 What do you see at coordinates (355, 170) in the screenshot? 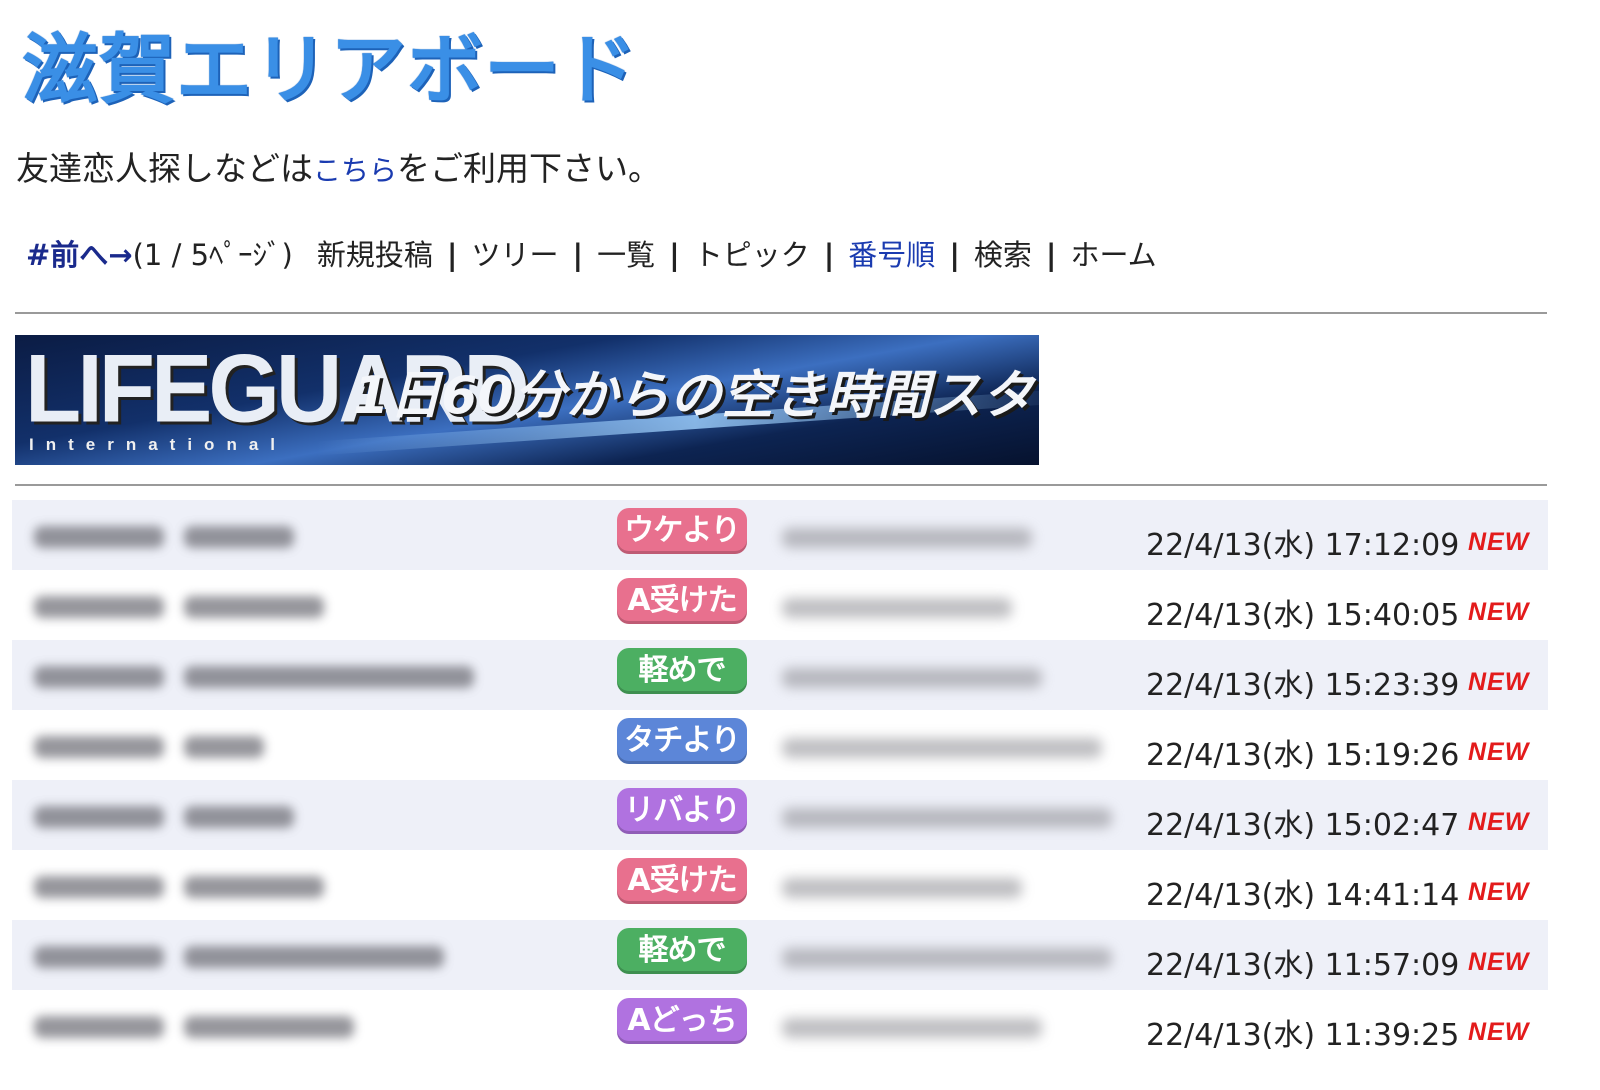
I see `friend-search-link: こちら` at bounding box center [355, 170].